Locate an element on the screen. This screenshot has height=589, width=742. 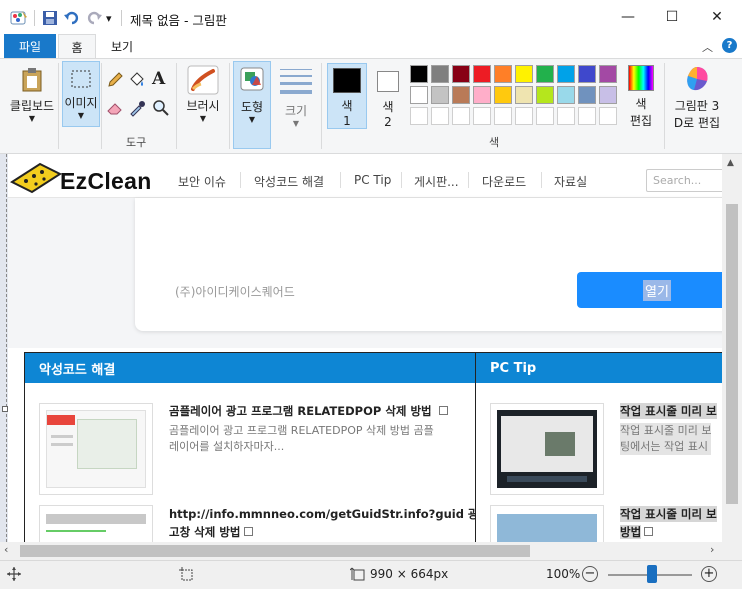
clipboard-button: 클립보드 ▼ is located at coordinates (32, 95).